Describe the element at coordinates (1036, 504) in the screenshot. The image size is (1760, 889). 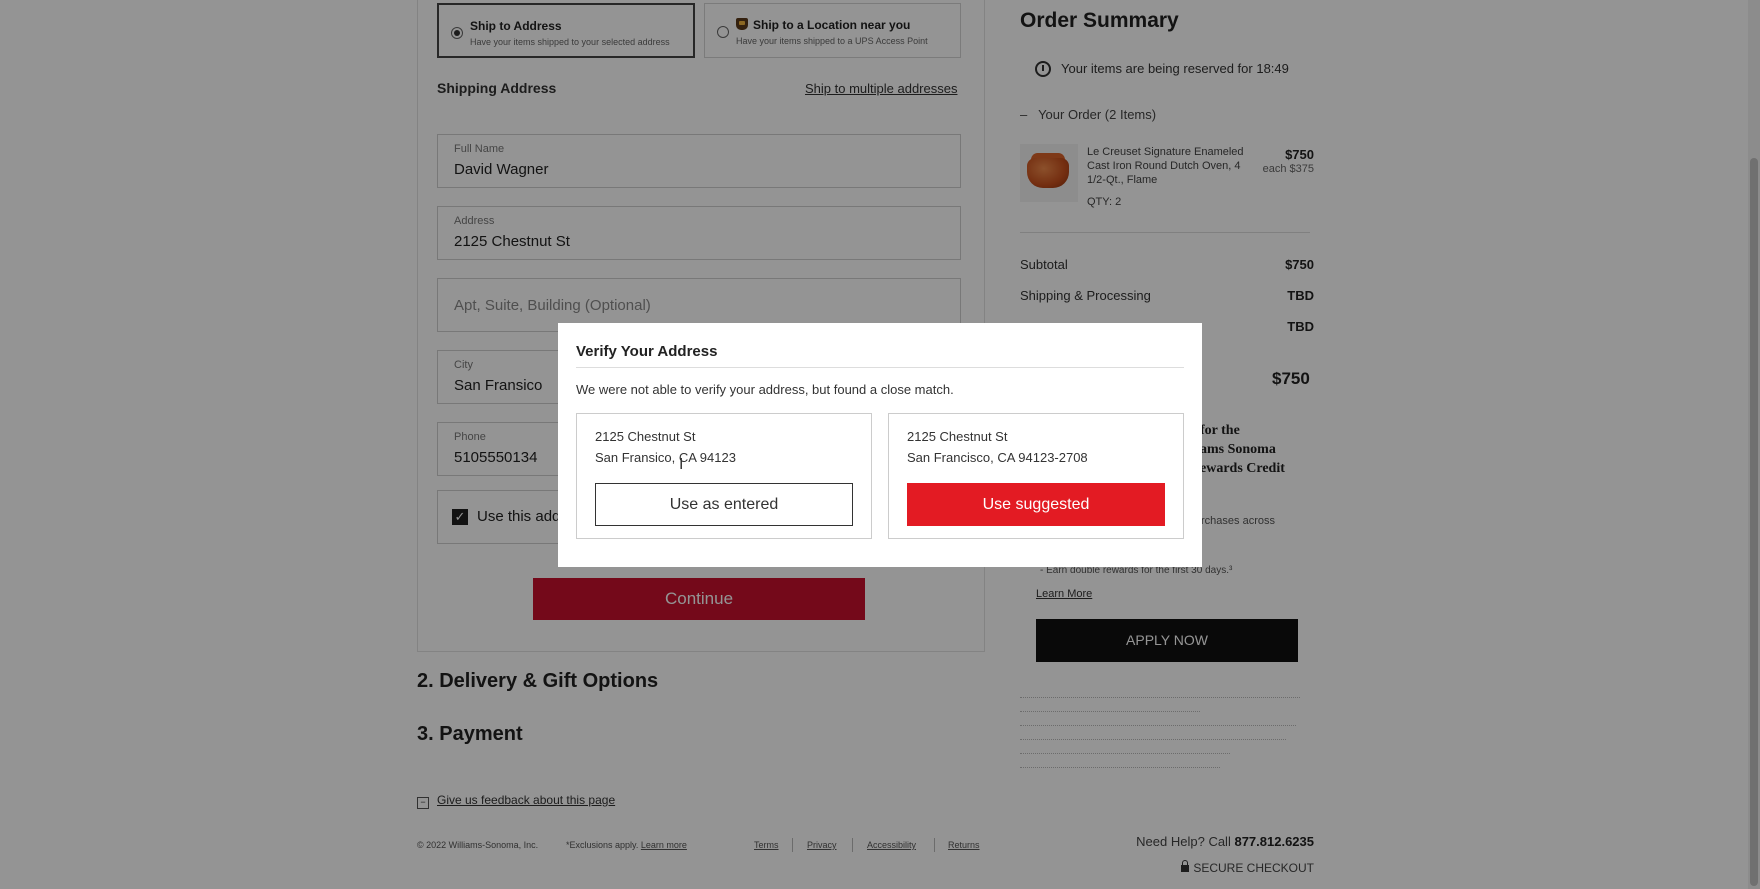
I see `use-suggested-button: Use suggested` at that location.